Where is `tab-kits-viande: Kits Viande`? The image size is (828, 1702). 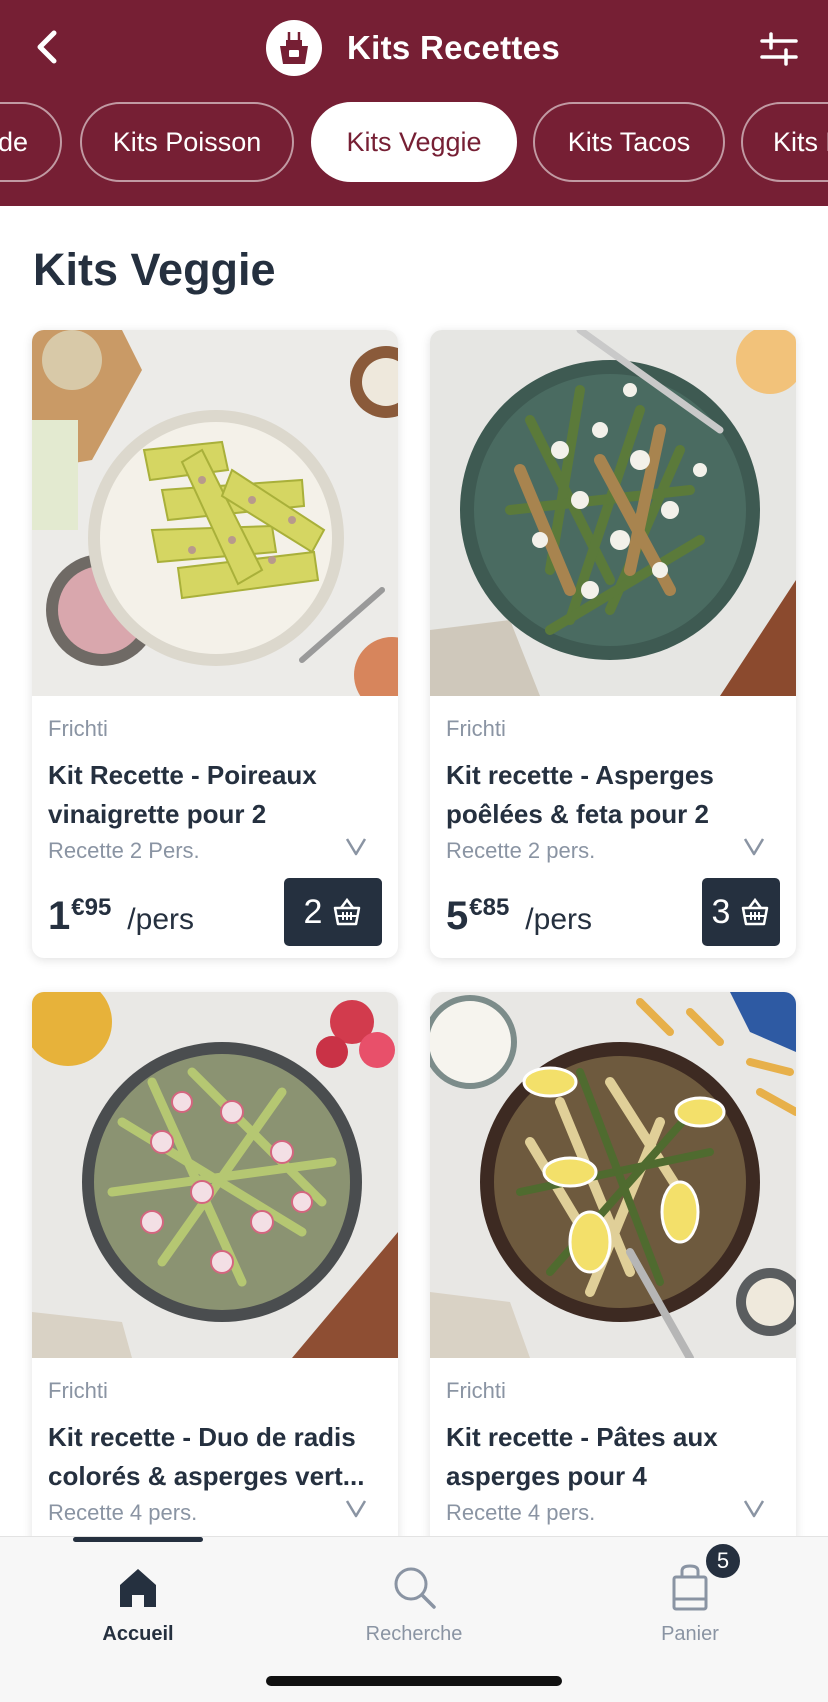 tab-kits-viande: Kits Viande is located at coordinates (31, 142).